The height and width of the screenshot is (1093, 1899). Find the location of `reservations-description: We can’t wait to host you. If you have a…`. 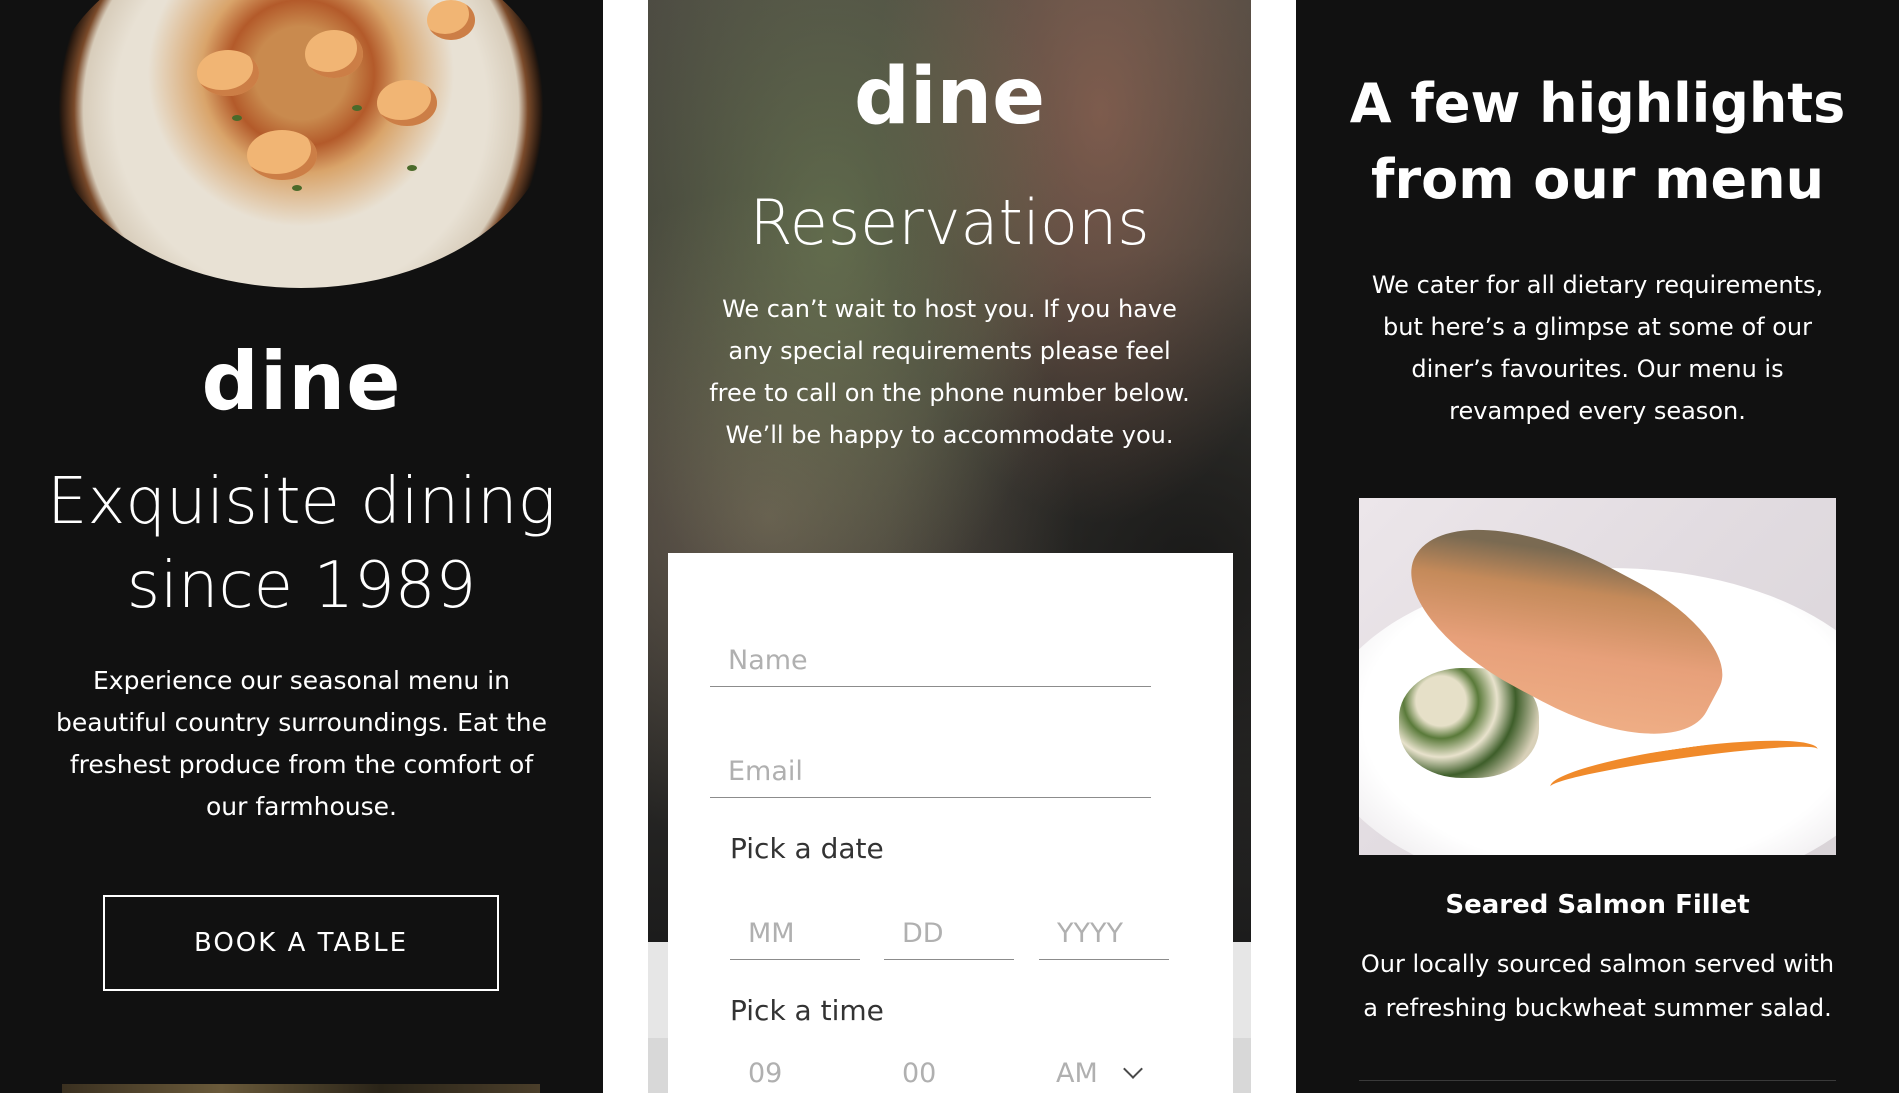

reservations-description: We can’t wait to host you. If you have a… is located at coordinates (949, 372).